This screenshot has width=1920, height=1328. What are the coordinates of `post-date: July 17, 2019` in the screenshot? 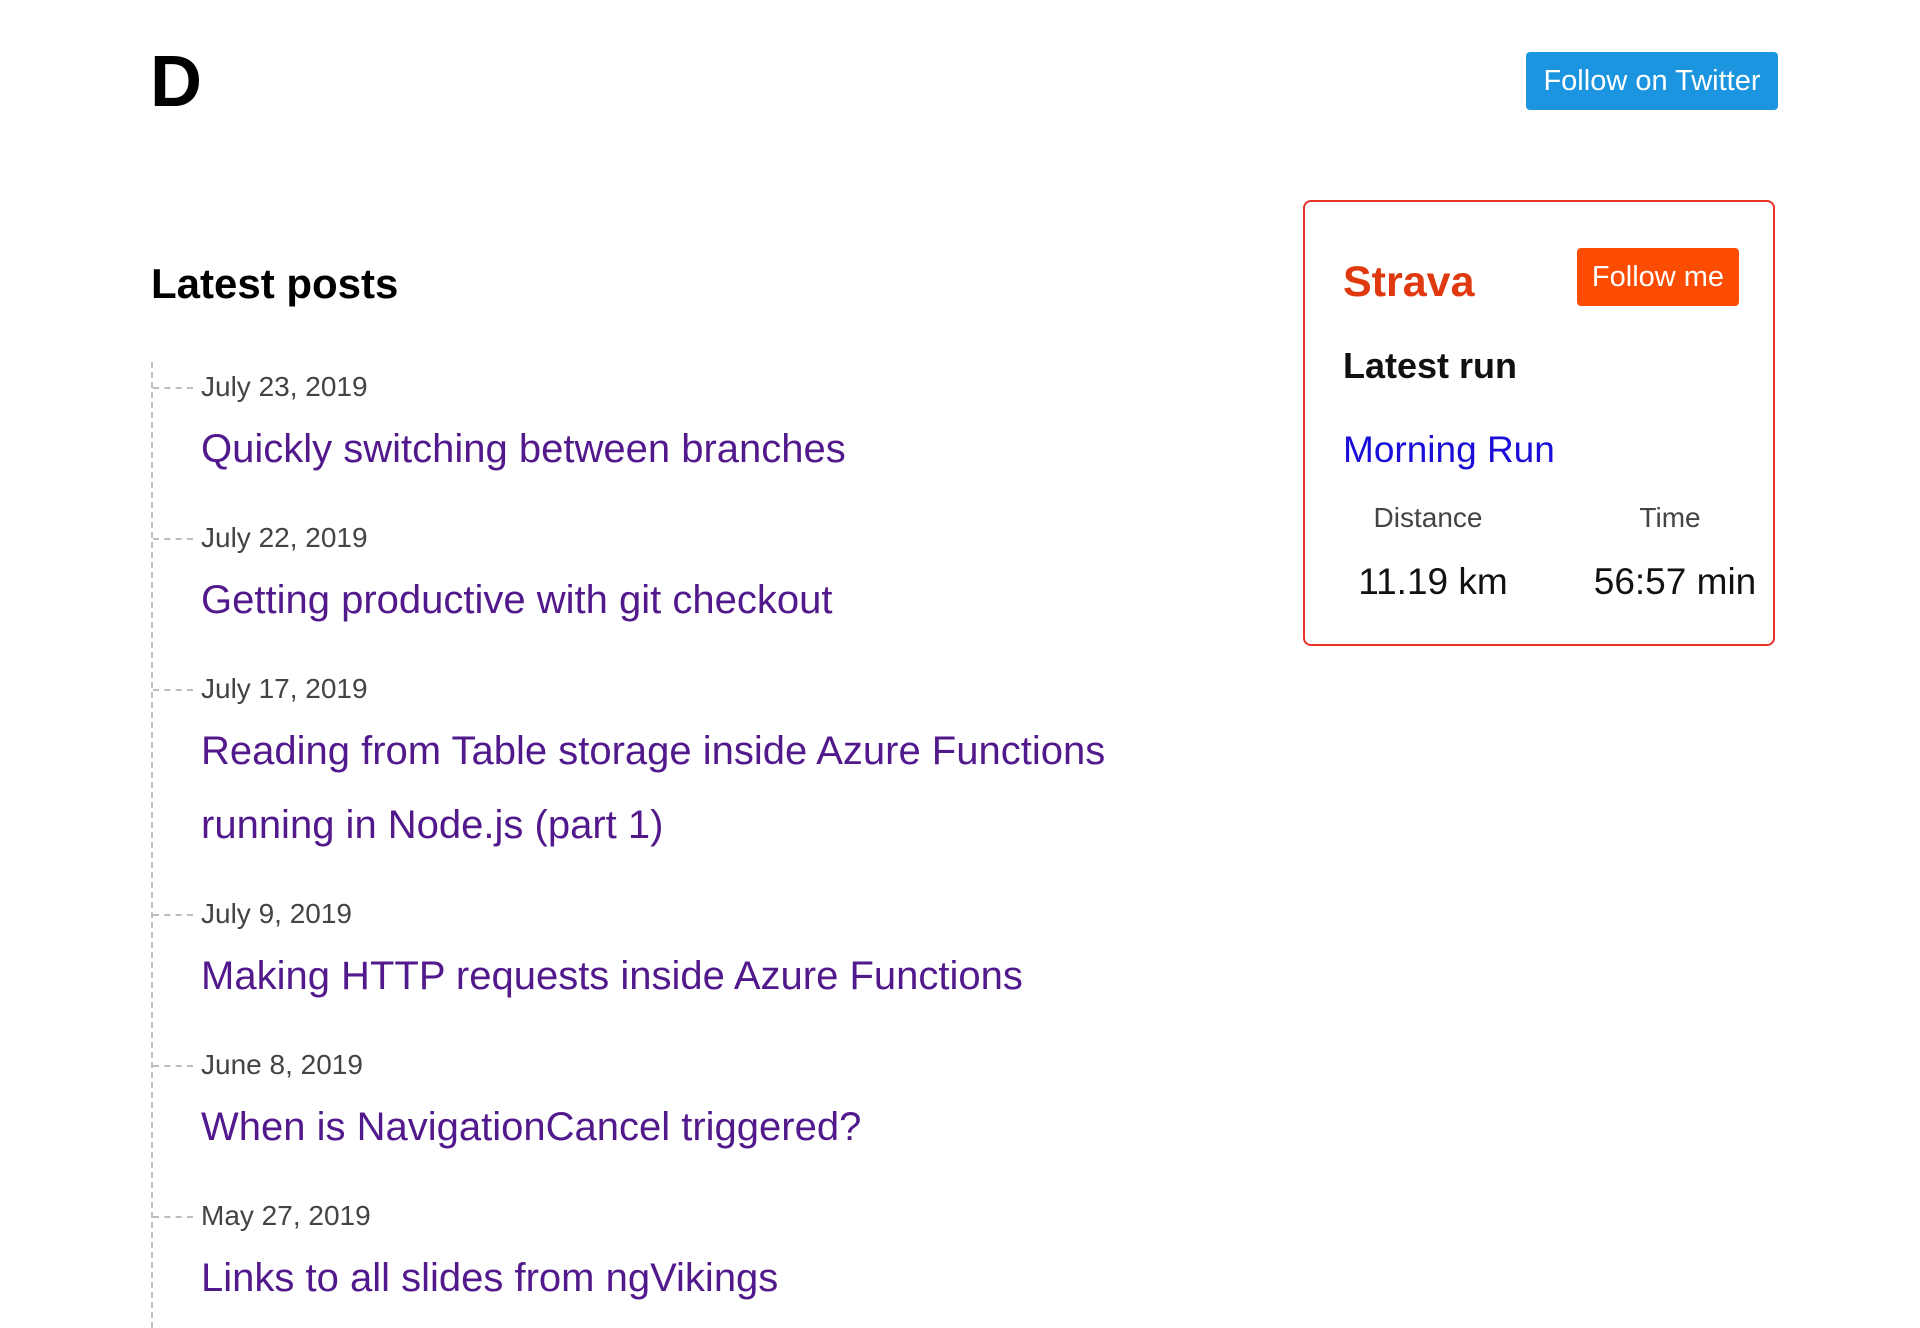 It's located at (653, 689).